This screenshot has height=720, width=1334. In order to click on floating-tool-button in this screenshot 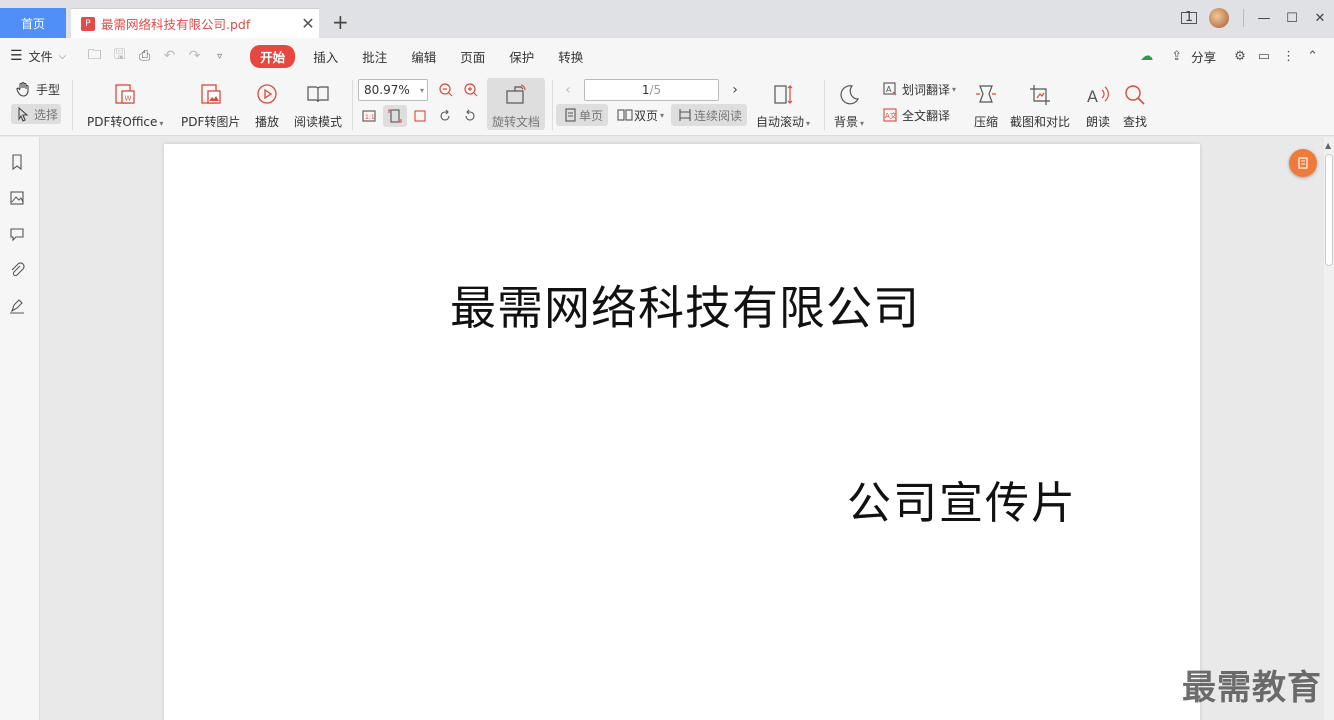, I will do `click(1303, 163)`.